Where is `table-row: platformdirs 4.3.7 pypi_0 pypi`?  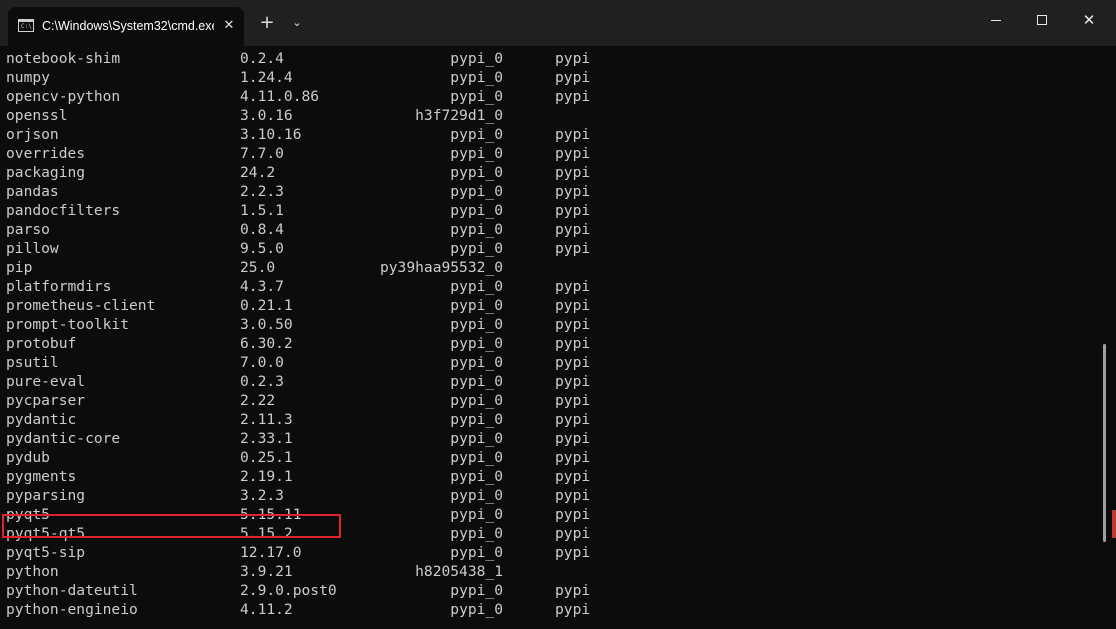
table-row: platformdirs 4.3.7 pypi_0 pypi is located at coordinates (550, 286).